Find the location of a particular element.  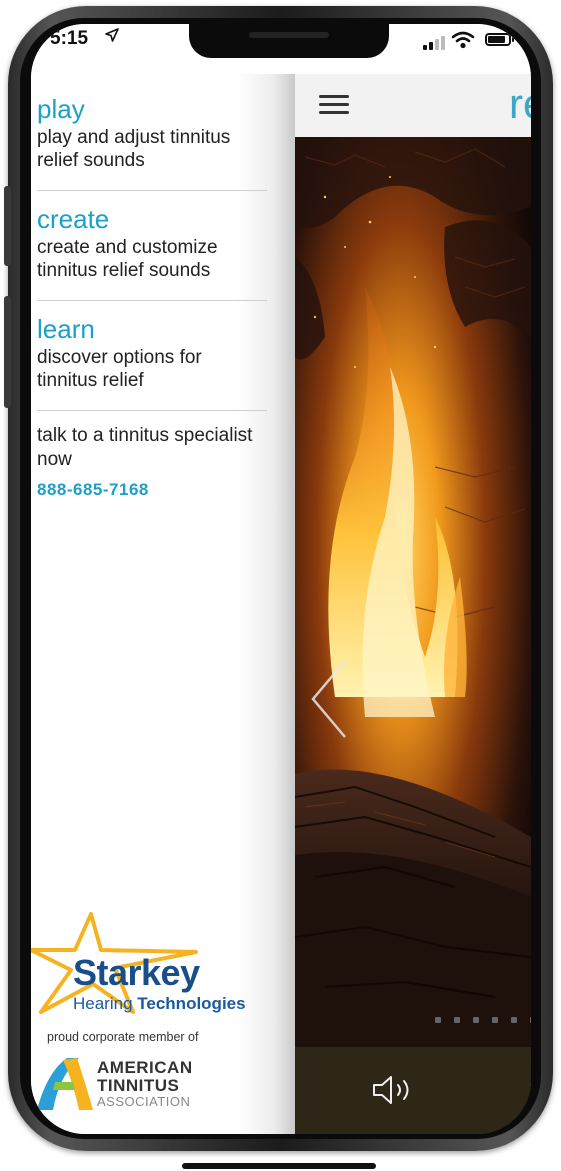

menu-item-description: discover options for tinnitus relief is located at coordinates (119, 369).